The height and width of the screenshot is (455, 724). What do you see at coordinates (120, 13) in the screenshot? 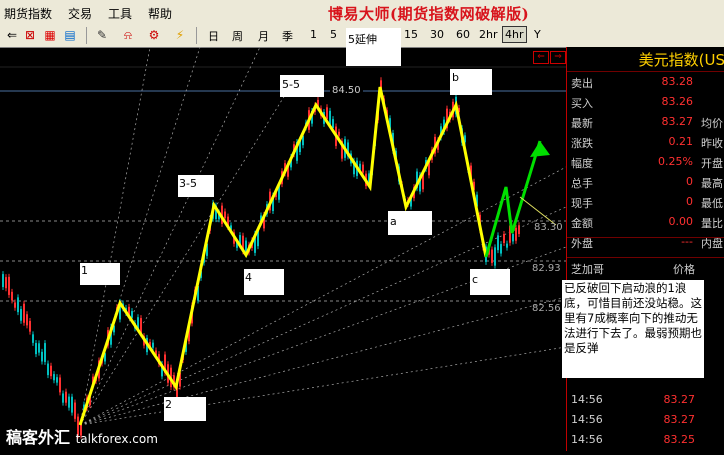
I see `menu-tools: 工具` at bounding box center [120, 13].